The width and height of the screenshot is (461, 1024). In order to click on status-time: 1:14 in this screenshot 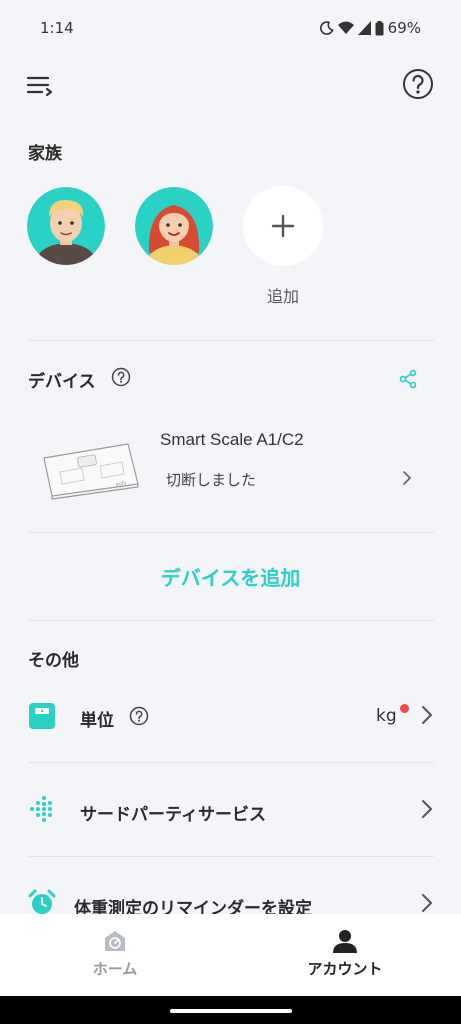, I will do `click(57, 28)`.